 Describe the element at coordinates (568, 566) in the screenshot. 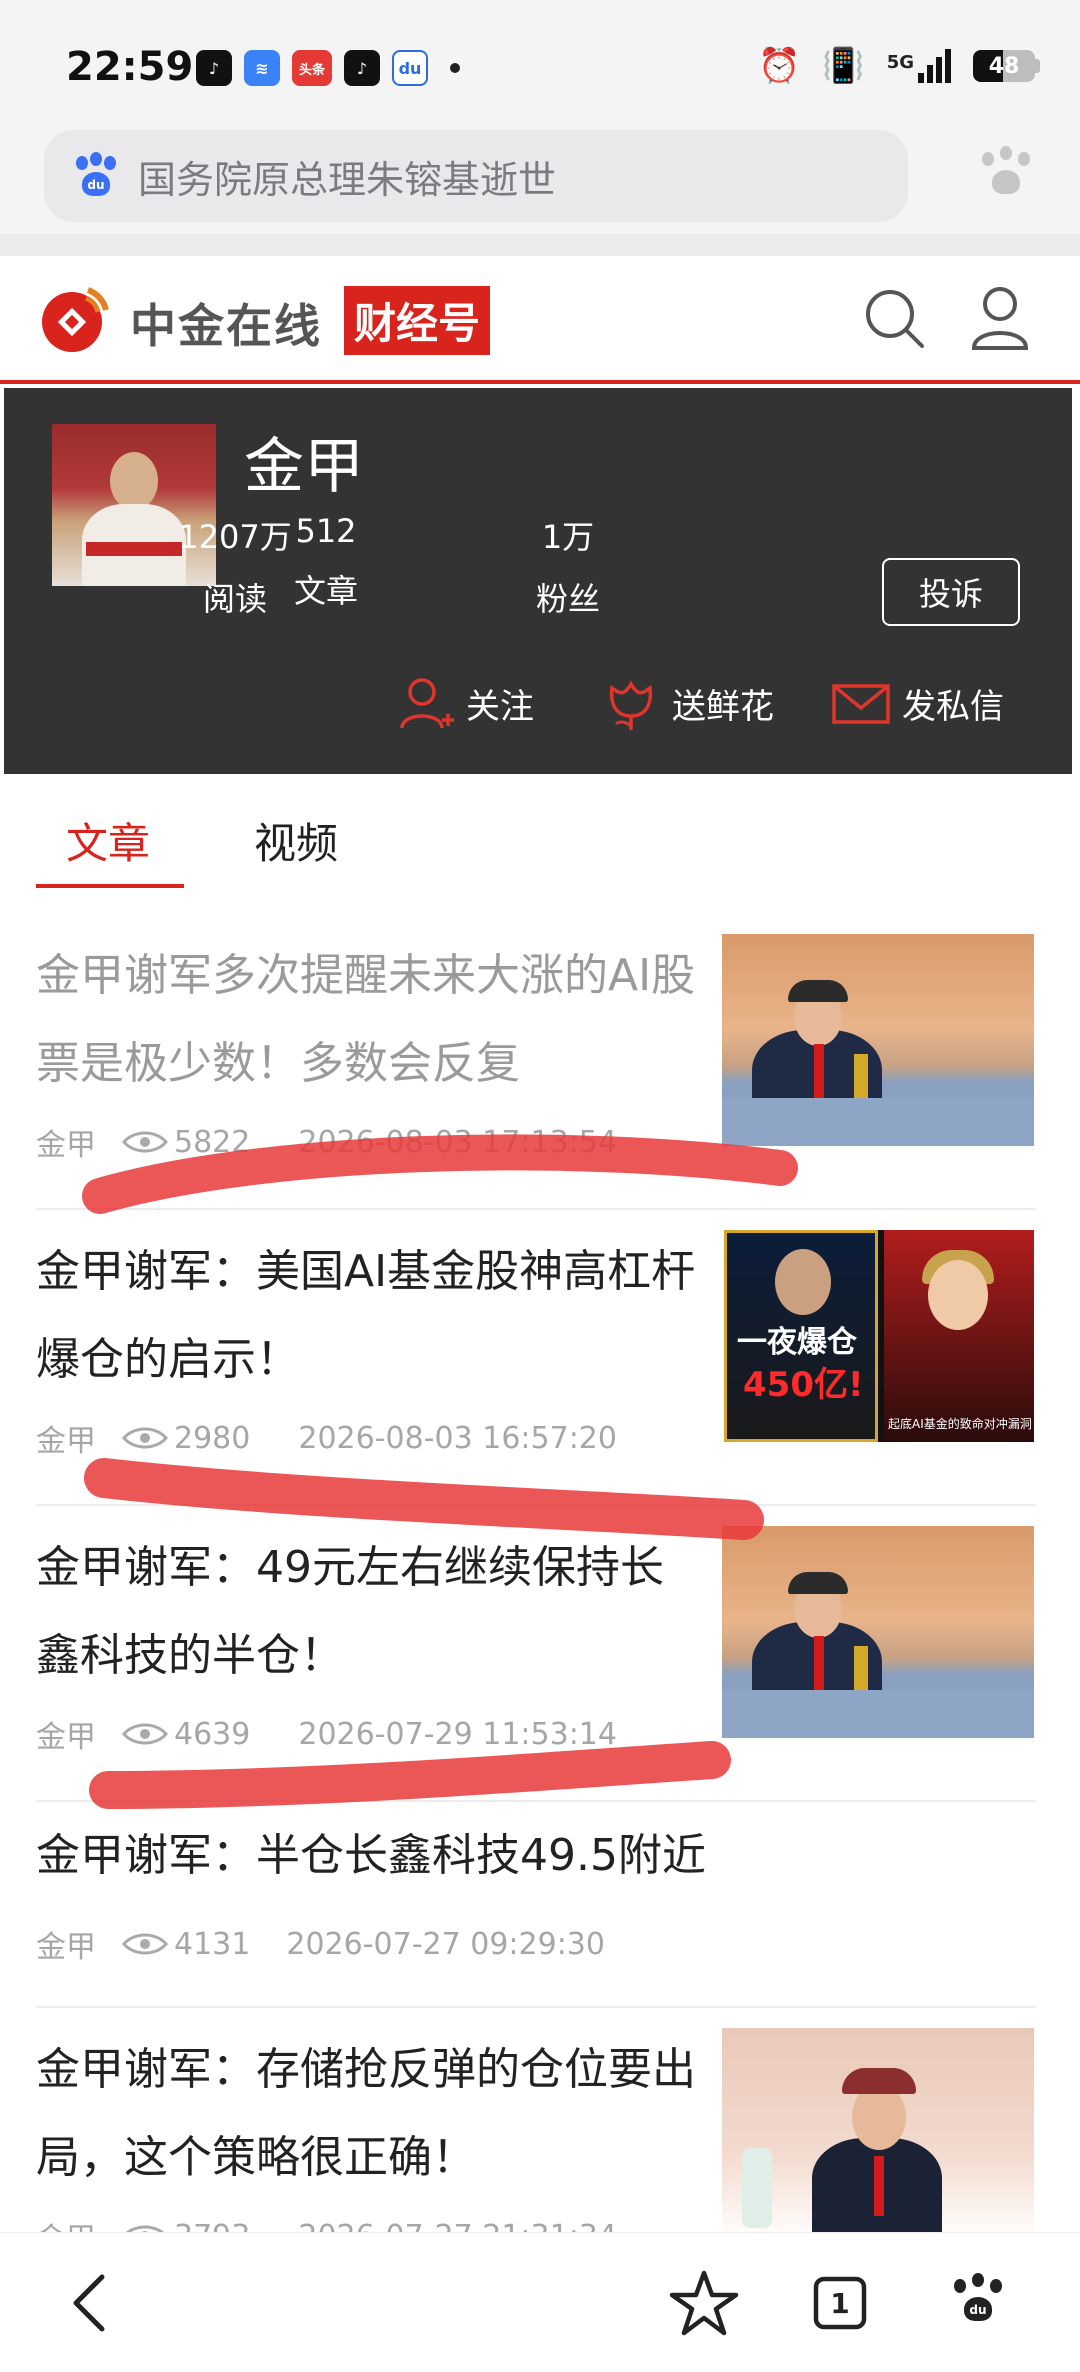

I see `stat-fans: 1万 粉丝` at that location.